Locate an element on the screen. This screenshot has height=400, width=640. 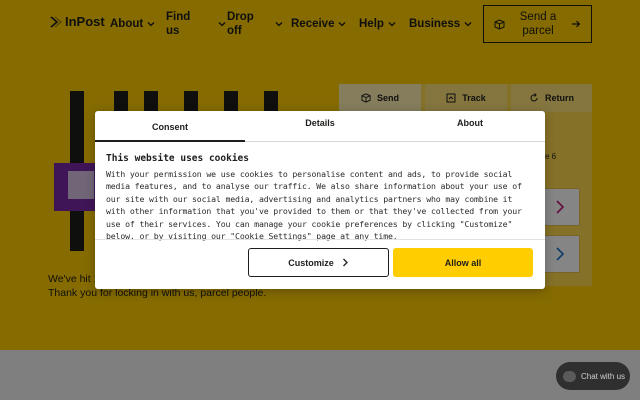
customize-label: Customize is located at coordinates (311, 262).